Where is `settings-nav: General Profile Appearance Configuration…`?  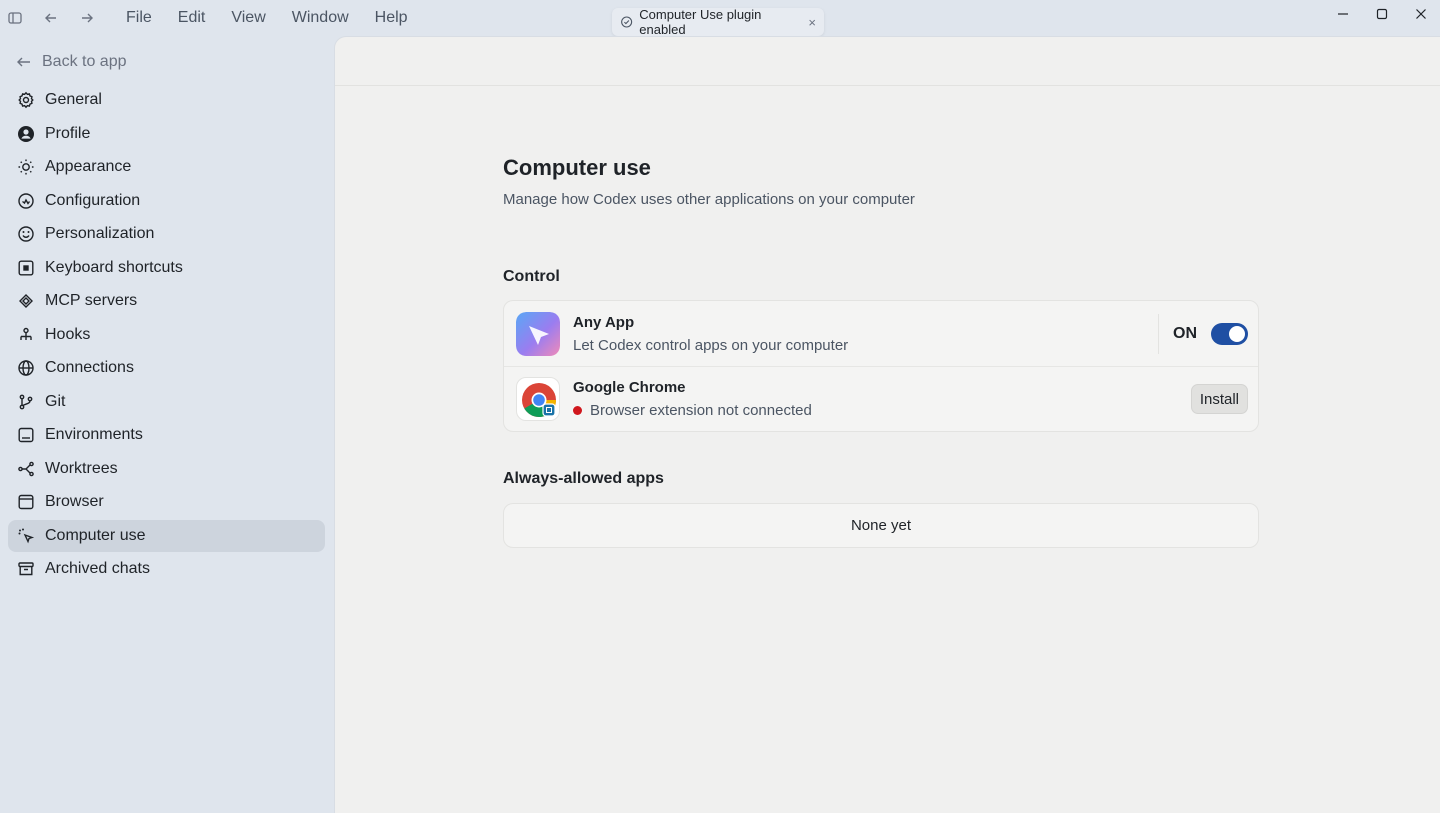 settings-nav: General Profile Appearance Configuration… is located at coordinates (167, 334).